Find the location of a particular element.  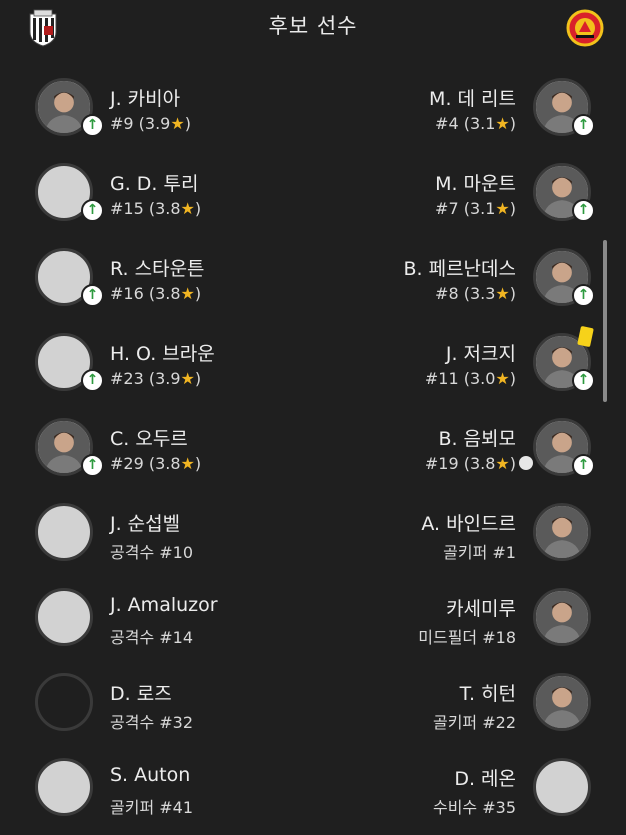

substitute-row: D. 로즈 공격수 #32 T. 히턴 골키퍼 #22 is located at coordinates (313, 707).